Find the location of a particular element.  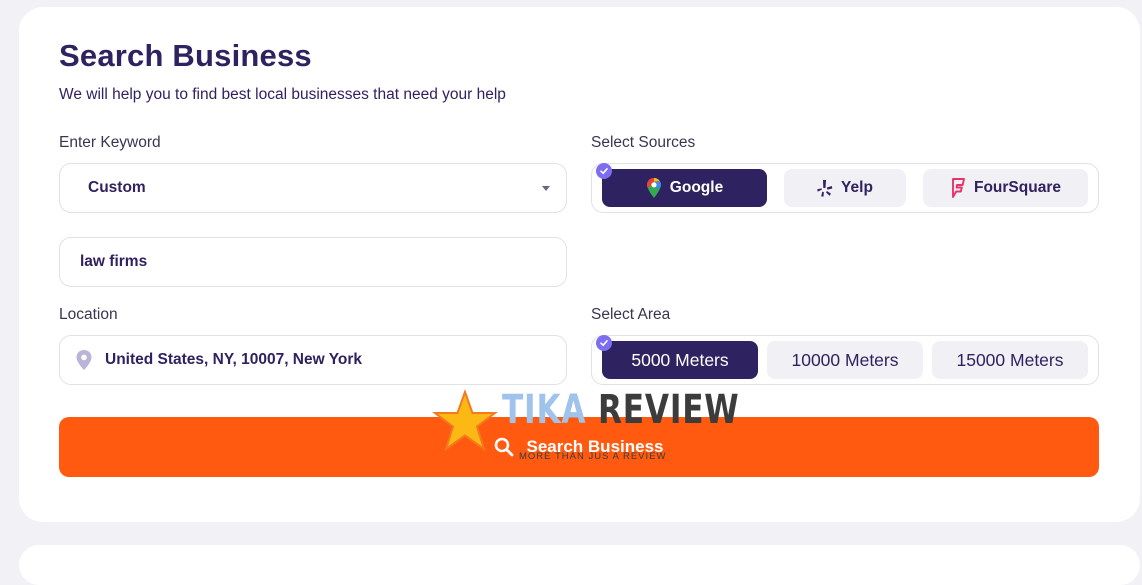

area-15000-label: 15000 Meters is located at coordinates (1010, 359).